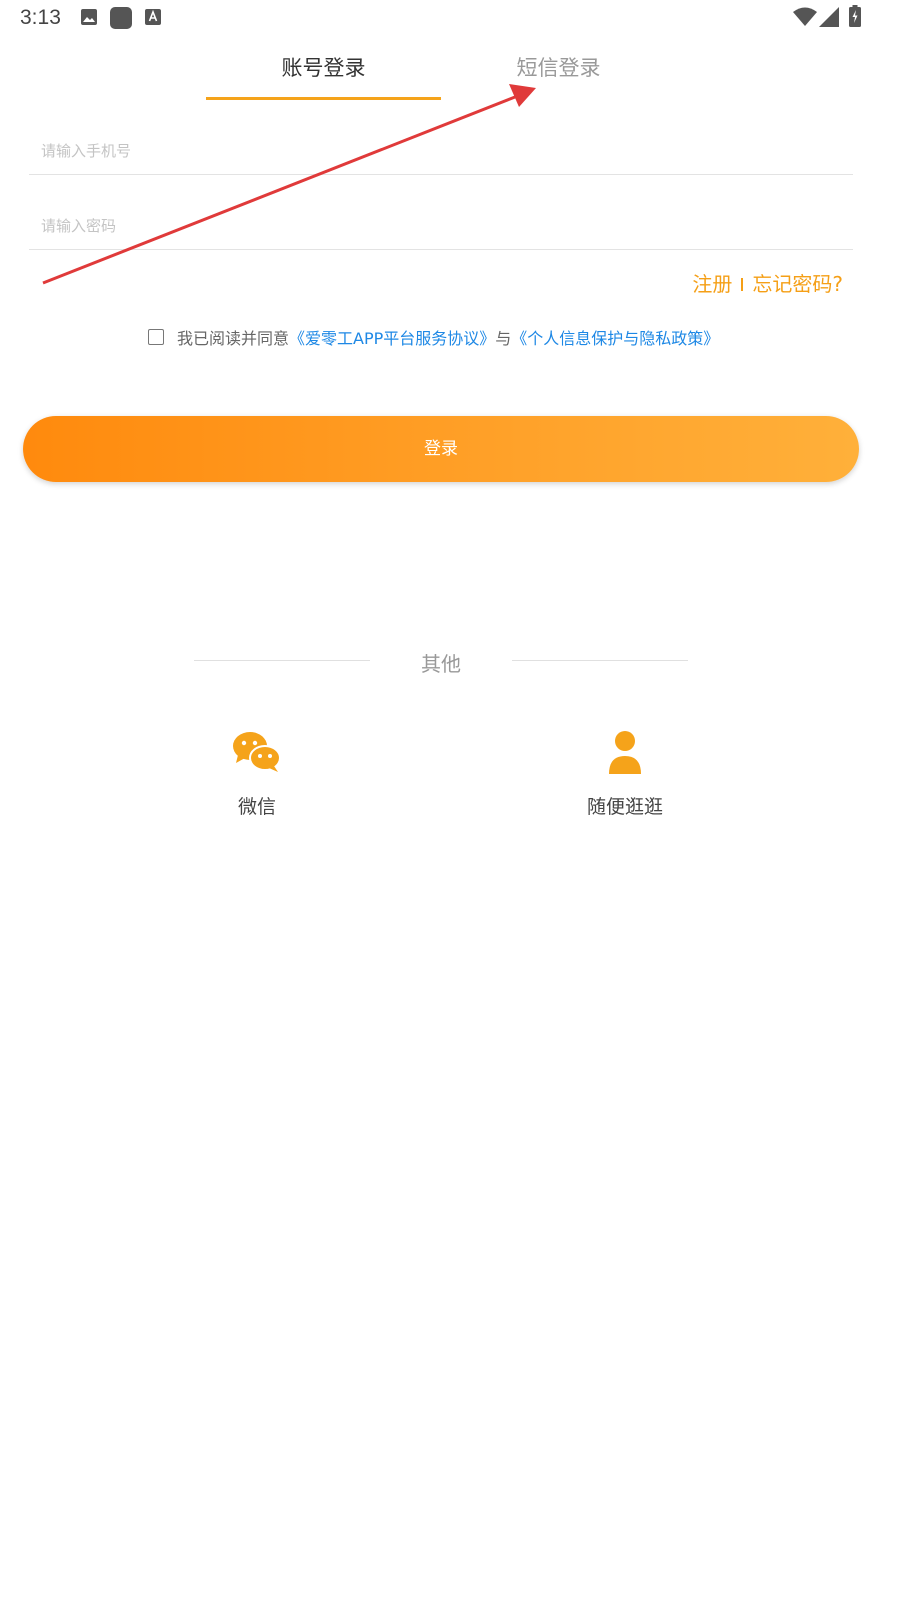 The width and height of the screenshot is (900, 1600). What do you see at coordinates (600, 660) in the screenshot?
I see `divider-right` at bounding box center [600, 660].